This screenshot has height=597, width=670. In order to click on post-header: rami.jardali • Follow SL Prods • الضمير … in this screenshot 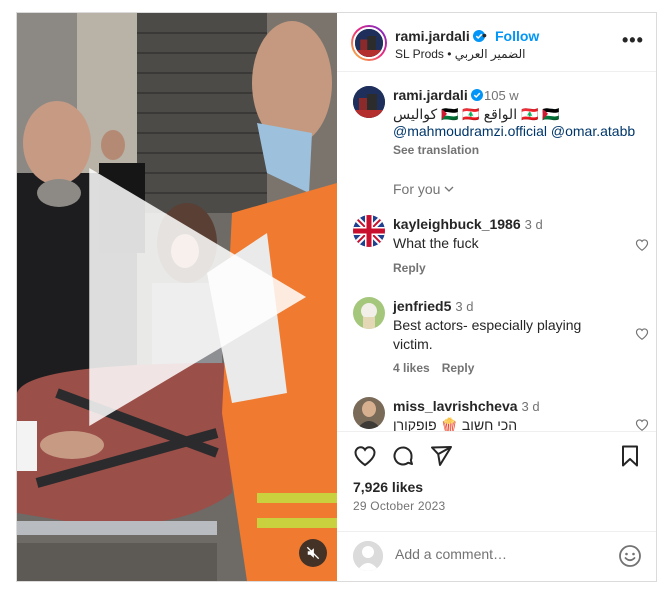, I will do `click(496, 42)`.